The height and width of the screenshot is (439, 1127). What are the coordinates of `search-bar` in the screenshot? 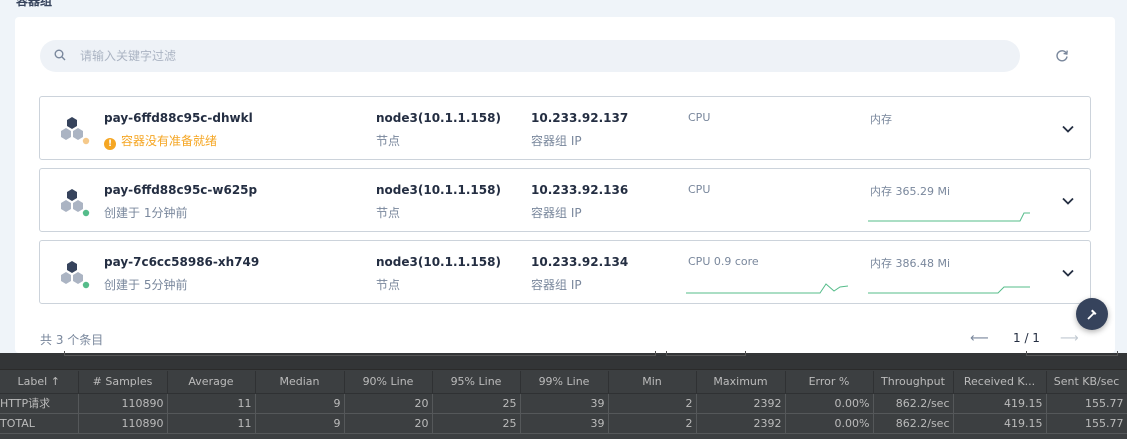 It's located at (530, 56).